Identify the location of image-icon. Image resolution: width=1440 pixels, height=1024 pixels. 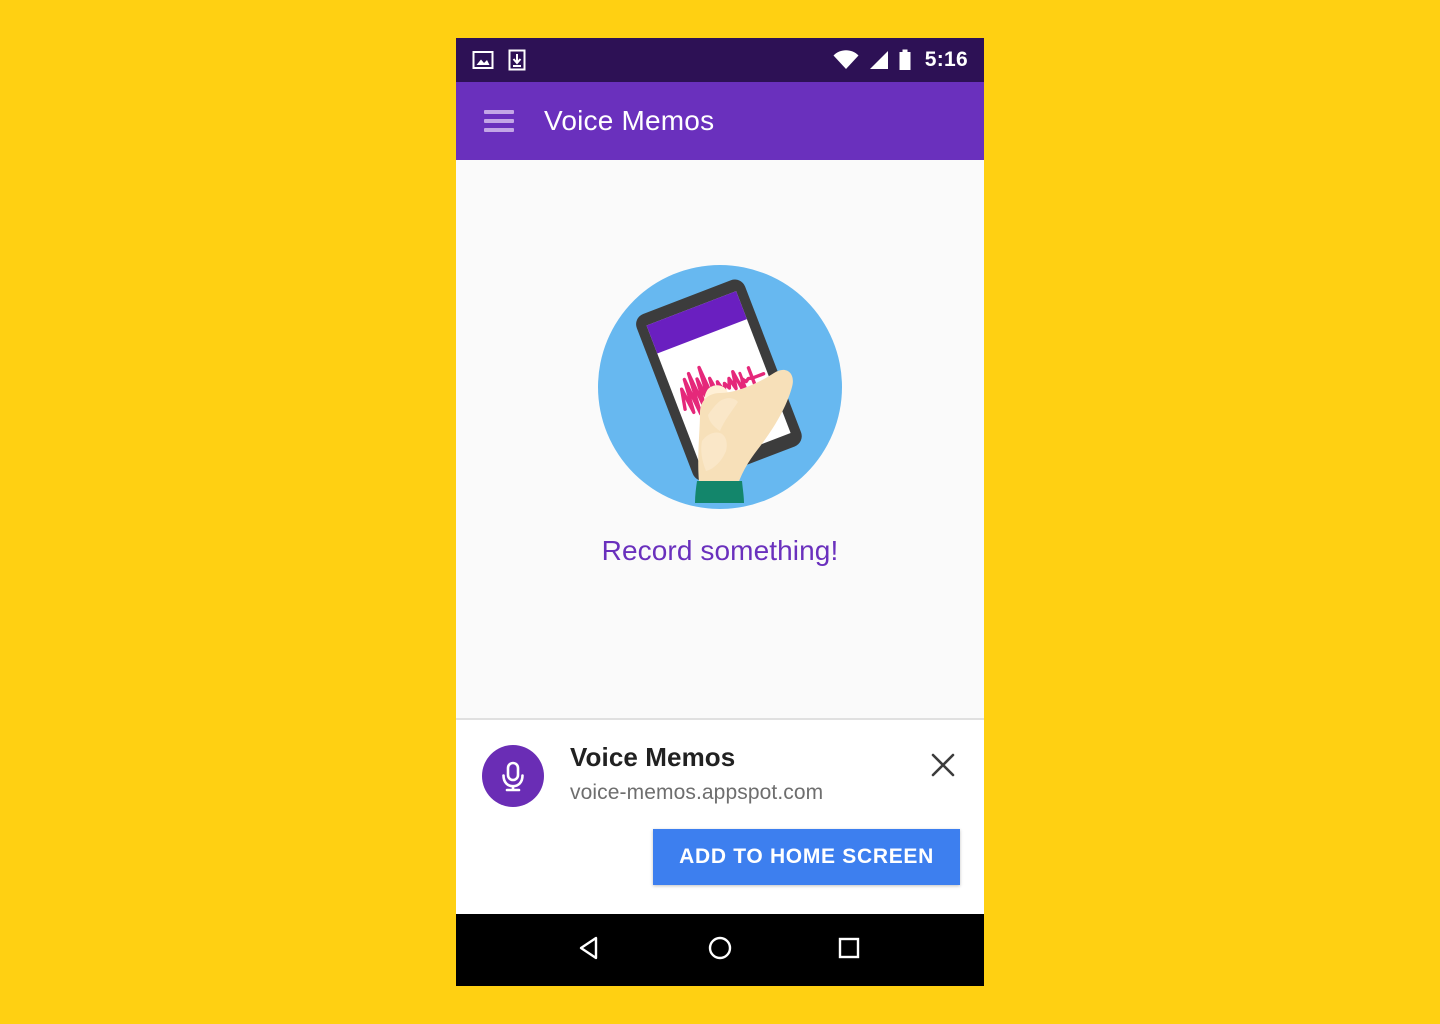
(483, 60).